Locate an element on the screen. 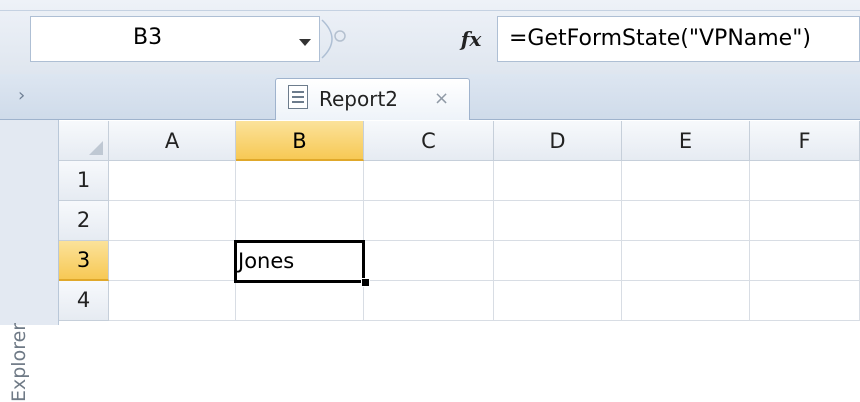 The width and height of the screenshot is (860, 402). formula-input: =GetFormState("VPName") is located at coordinates (678, 39).